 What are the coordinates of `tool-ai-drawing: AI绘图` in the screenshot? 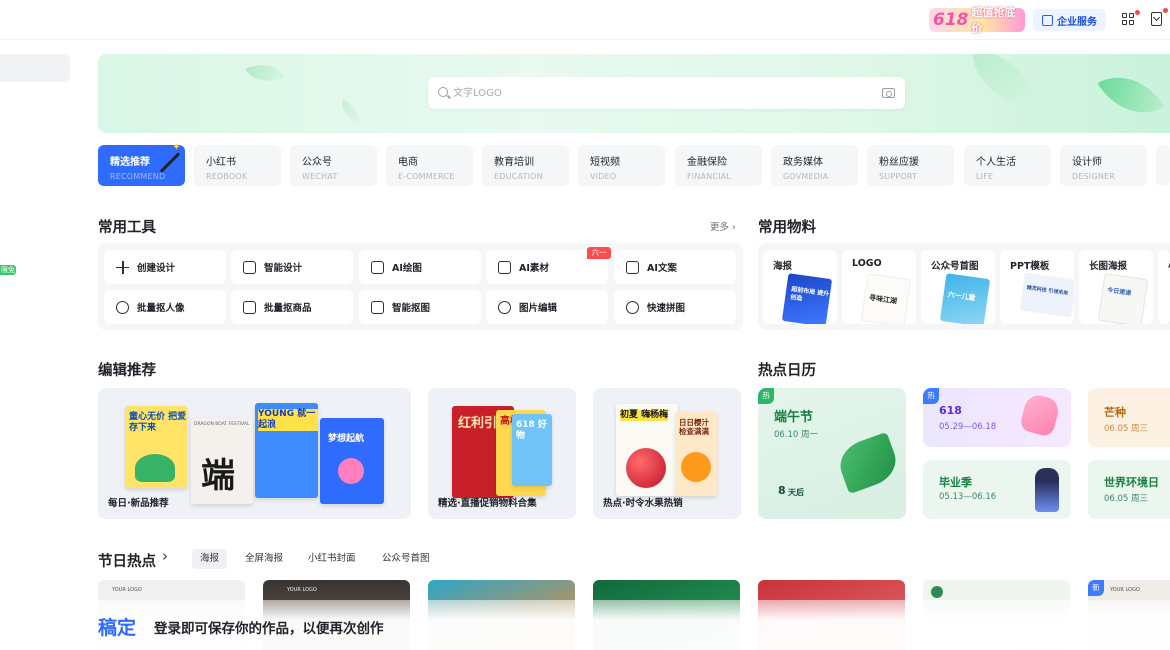 It's located at (420, 267).